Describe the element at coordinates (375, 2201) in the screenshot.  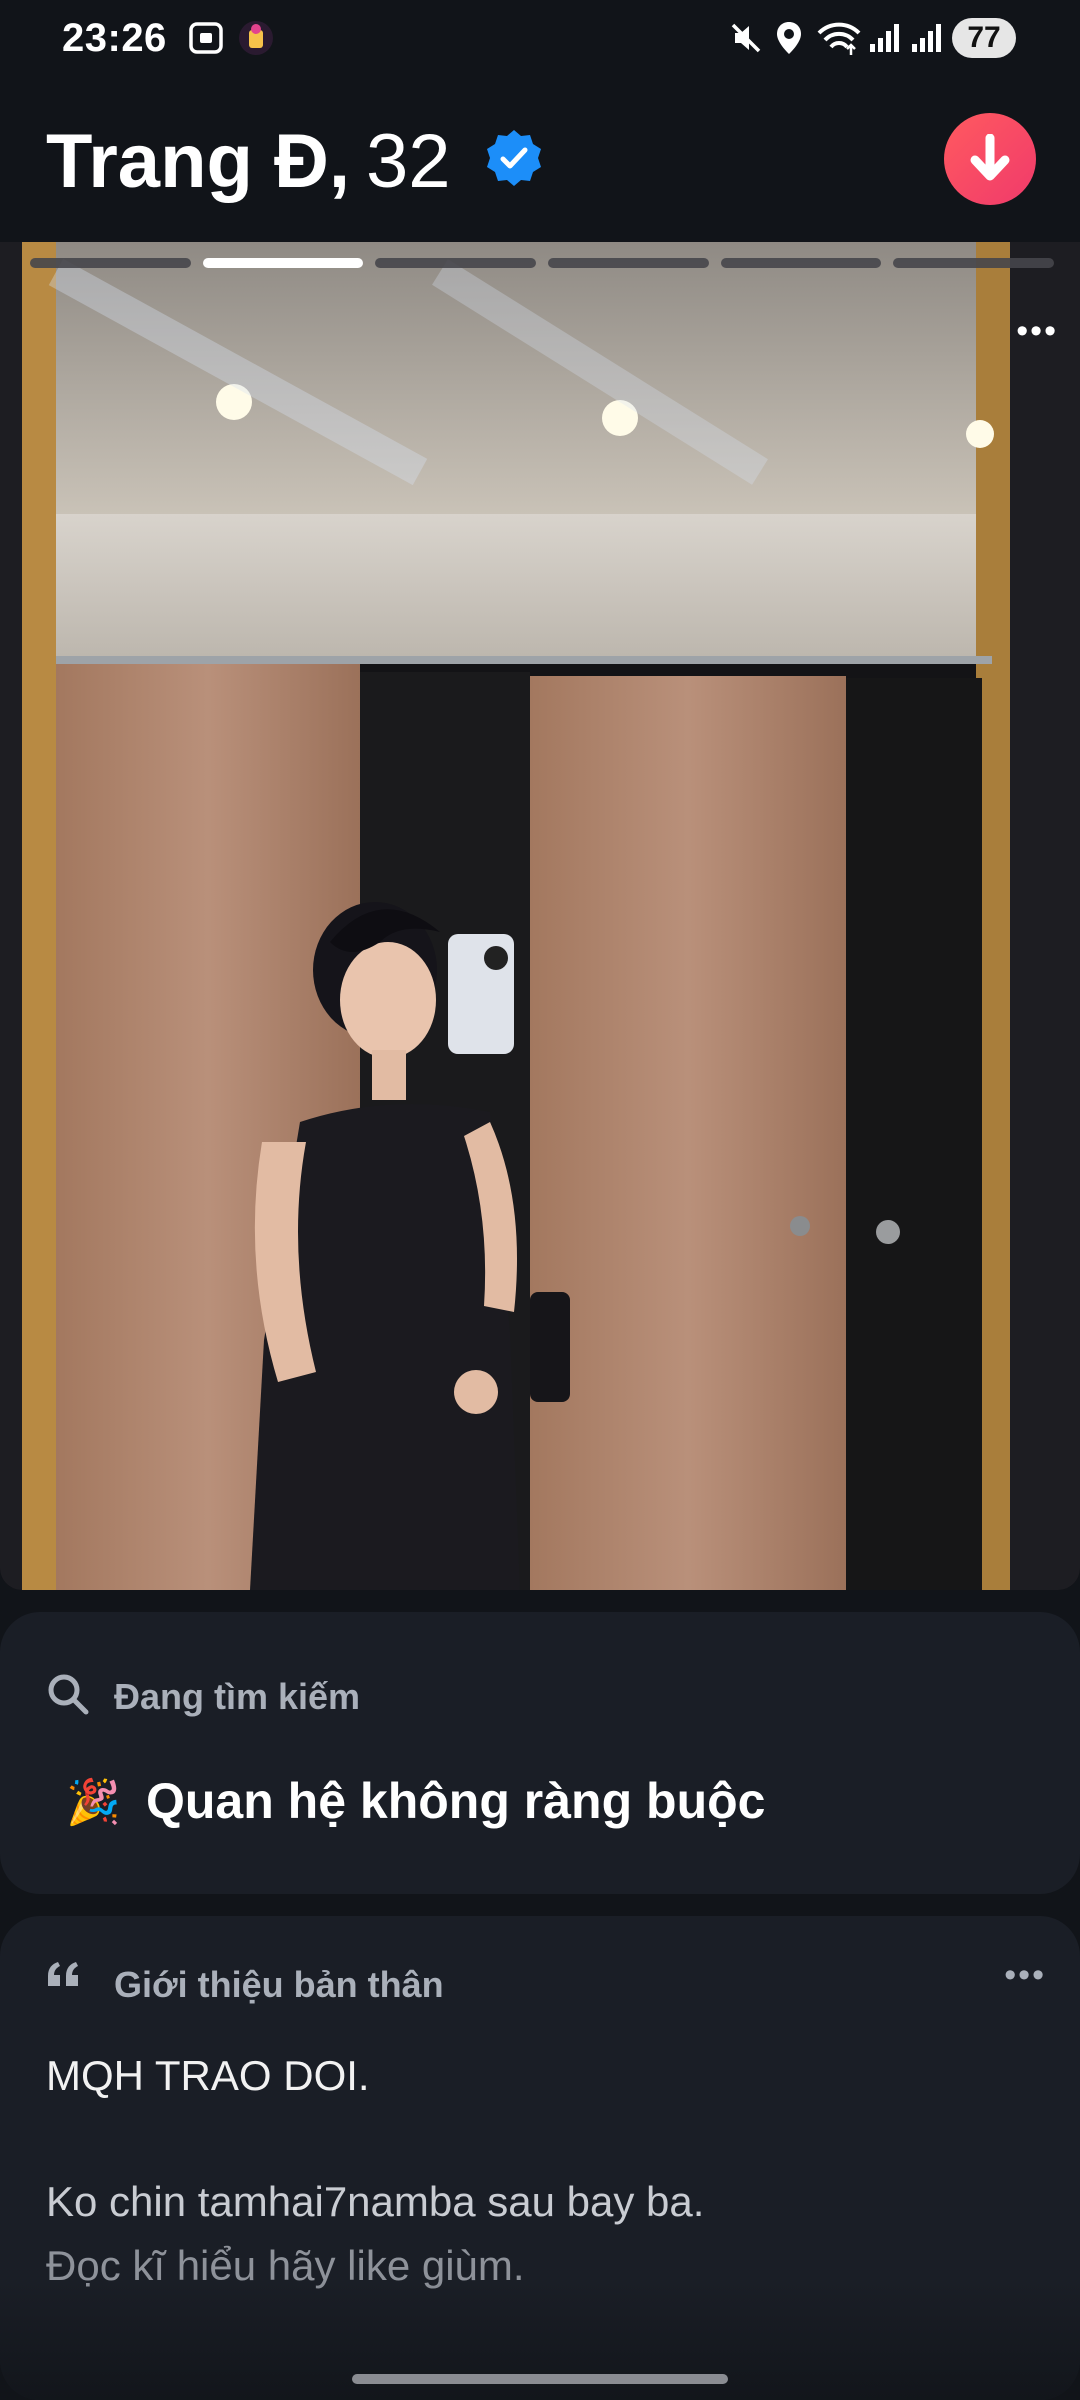
I see `bio-text-line: Ko chin tamhai7namba sau bay ba.` at that location.